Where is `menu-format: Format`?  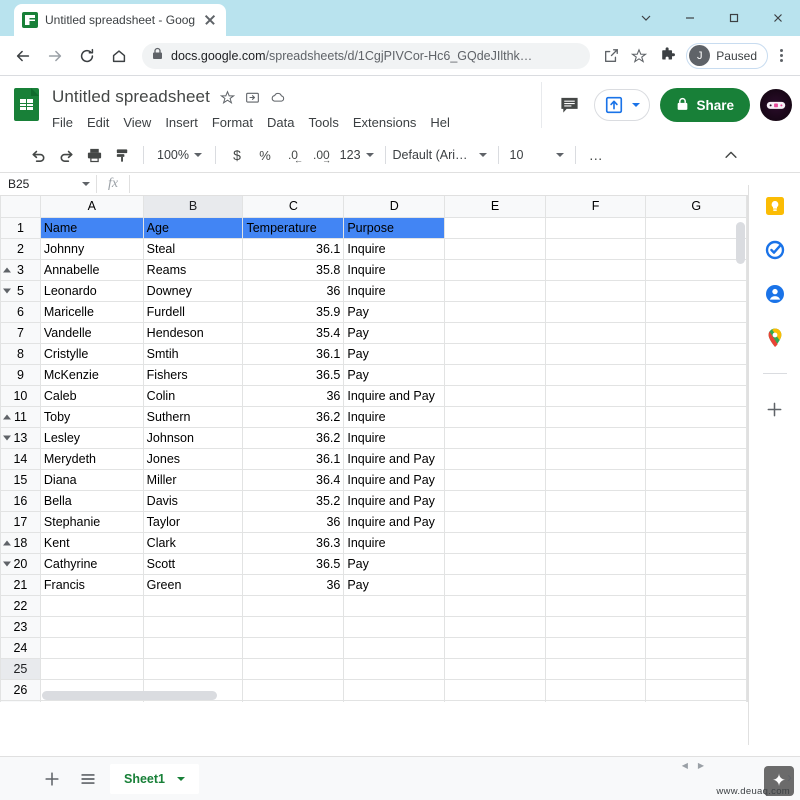
menu-format: Format is located at coordinates (232, 122).